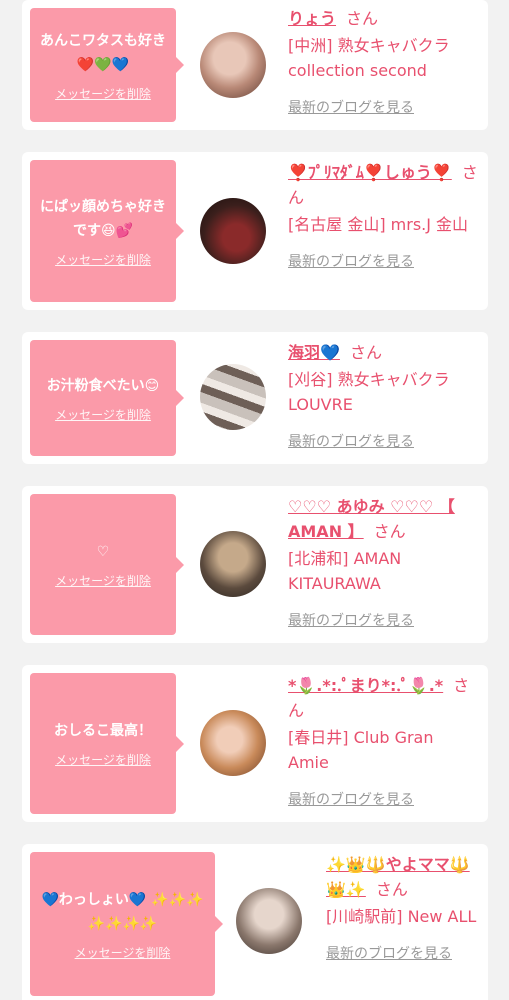 This screenshot has height=1000, width=509. I want to click on shop-name: [刈谷] 熟女キャバクラ LOUVRE, so click(369, 392).